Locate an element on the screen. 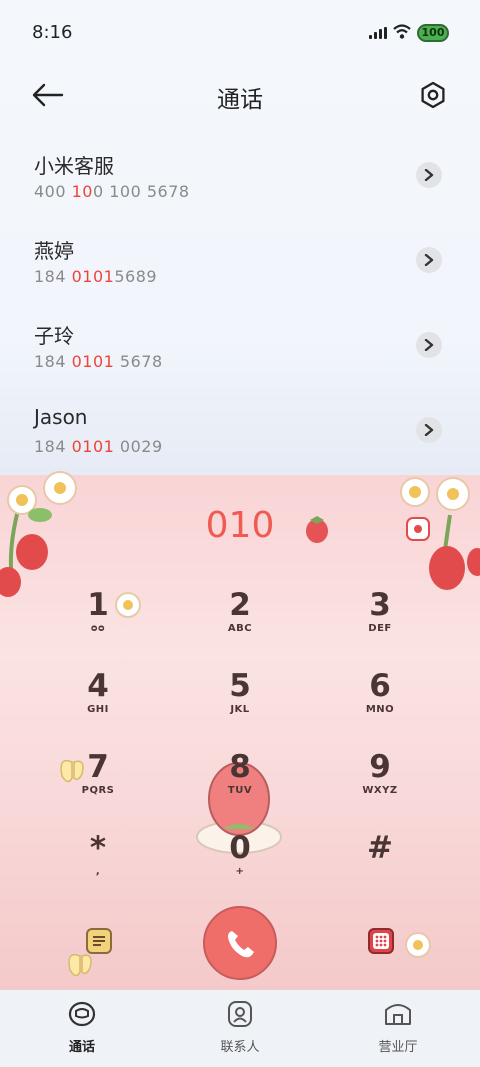 The width and height of the screenshot is (480, 1067). key-letters: ABC is located at coordinates (240, 628).